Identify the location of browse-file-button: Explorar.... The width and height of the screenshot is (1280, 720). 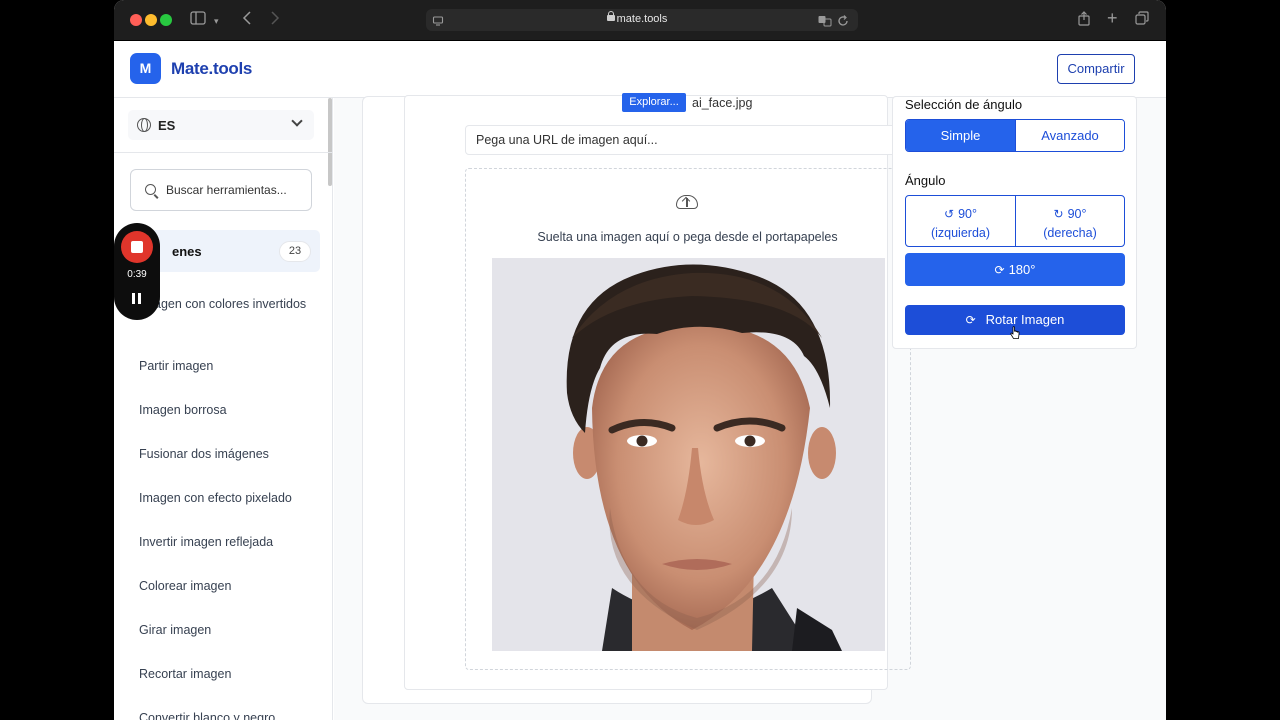
(654, 102).